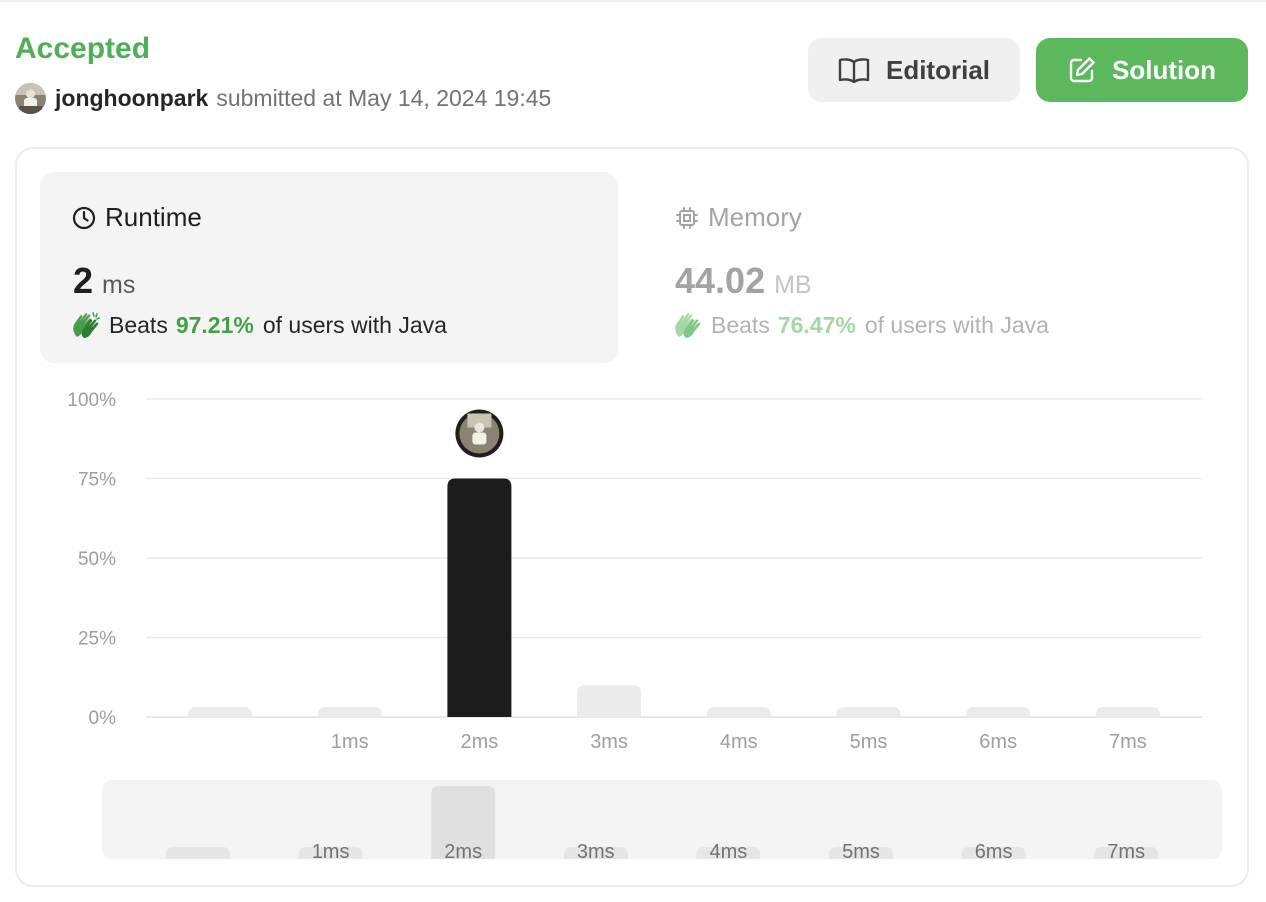 The image size is (1266, 902). I want to click on brush-tick-label: 2ms, so click(463, 852).